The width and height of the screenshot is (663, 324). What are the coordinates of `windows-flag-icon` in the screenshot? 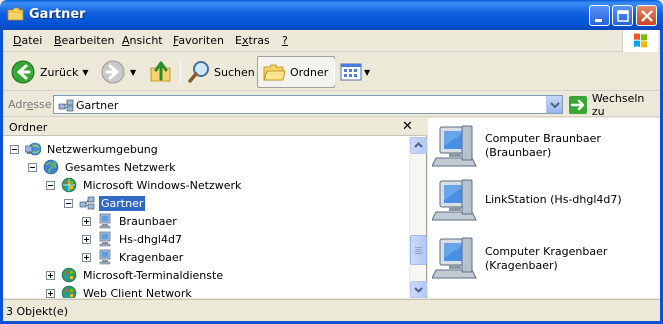 It's located at (640, 40).